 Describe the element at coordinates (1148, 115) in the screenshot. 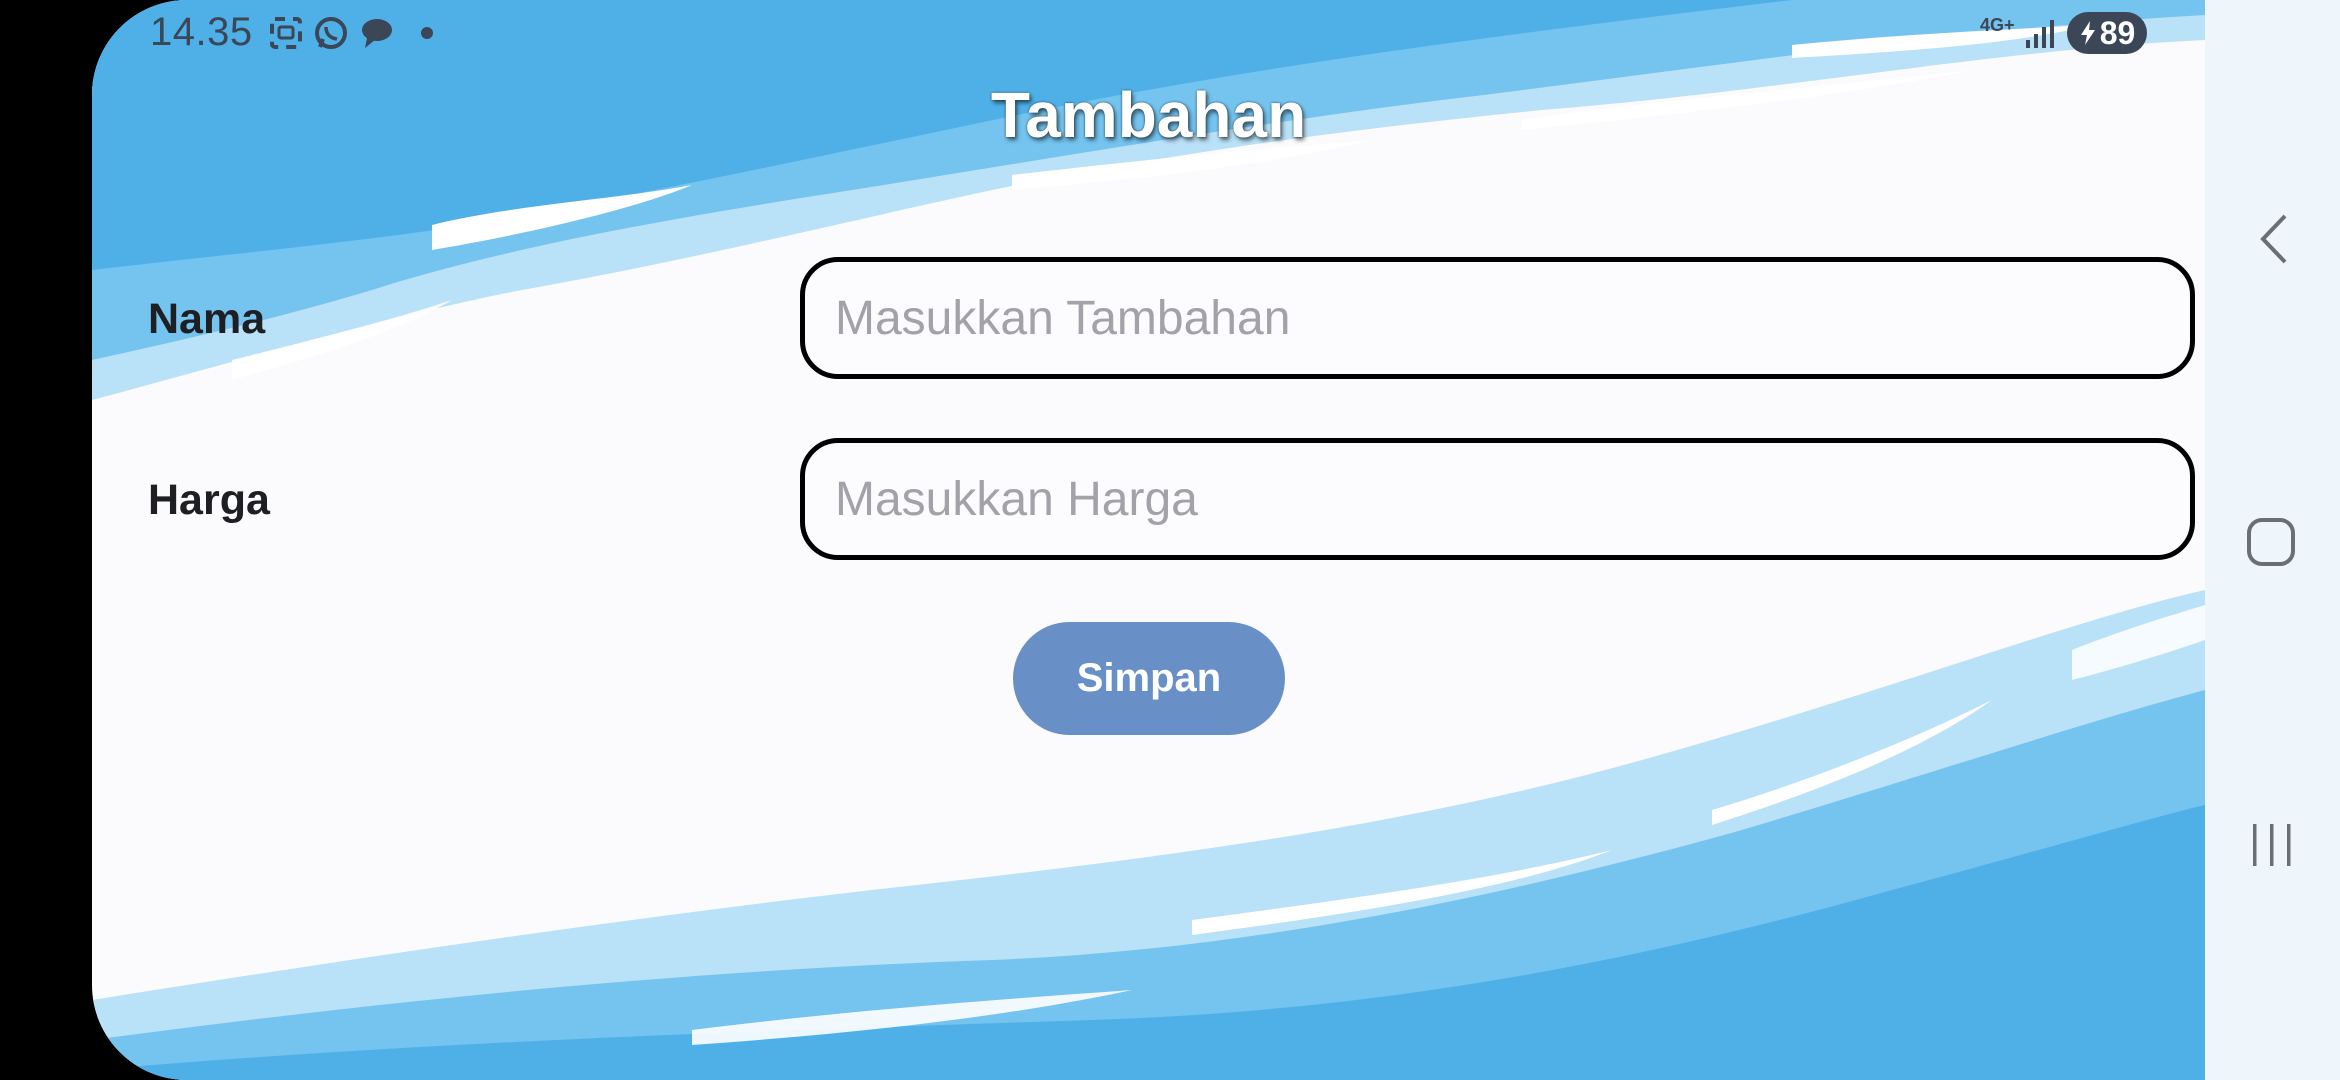

I see `page-title: Tambahan` at that location.